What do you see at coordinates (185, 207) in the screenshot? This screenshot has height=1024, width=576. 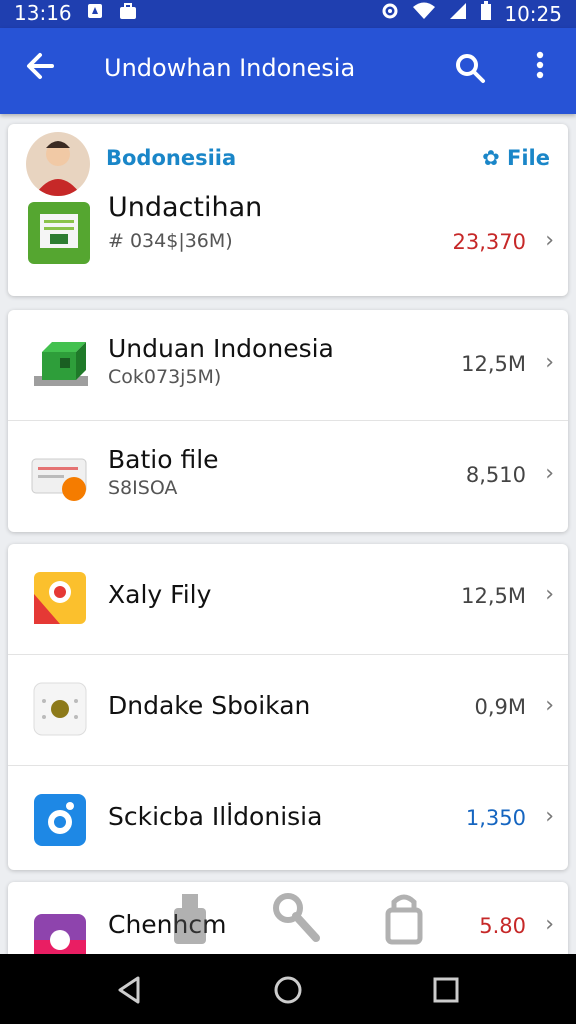 I see `item-name: Undactihan` at bounding box center [185, 207].